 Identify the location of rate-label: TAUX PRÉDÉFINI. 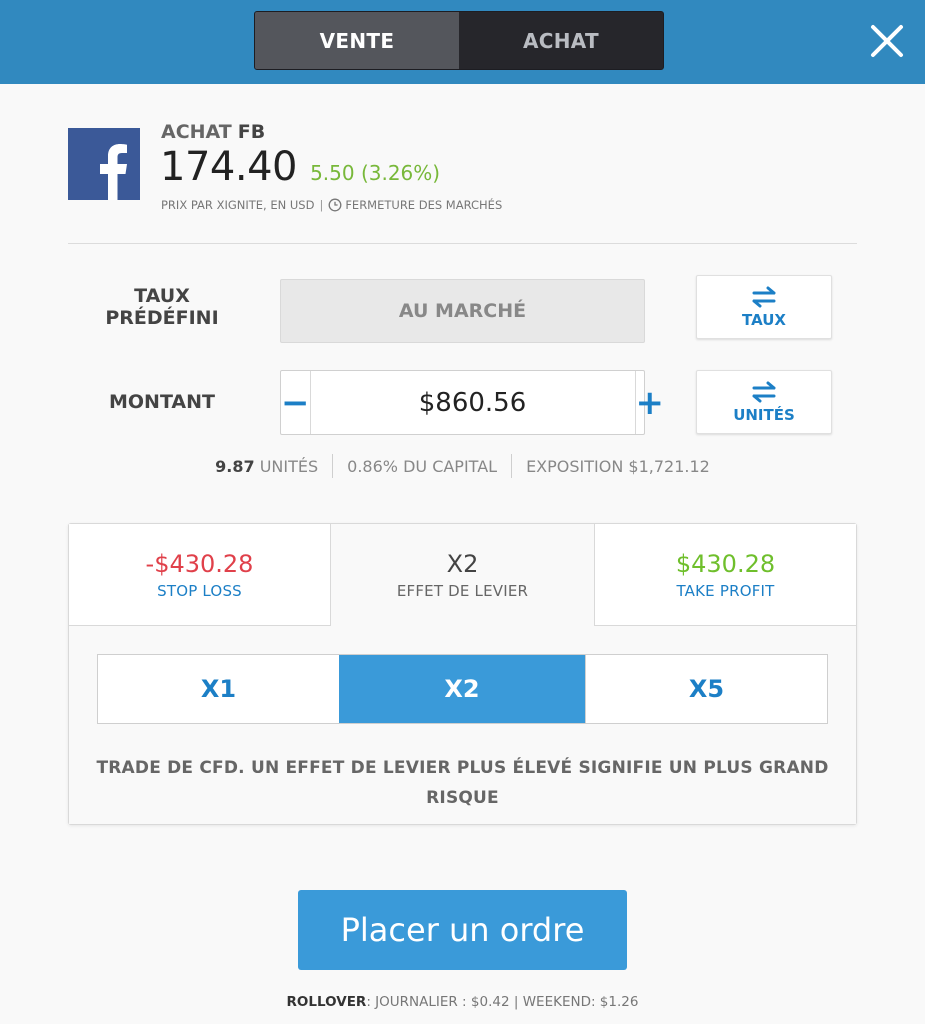
(162, 307).